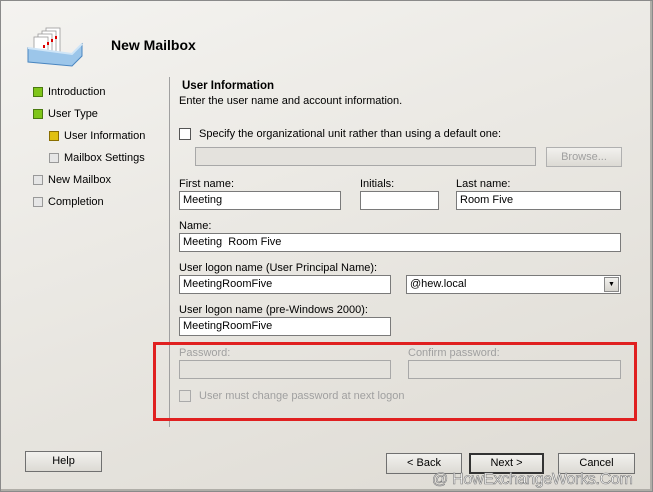  I want to click on last-name-input: Room Five, so click(538, 200).